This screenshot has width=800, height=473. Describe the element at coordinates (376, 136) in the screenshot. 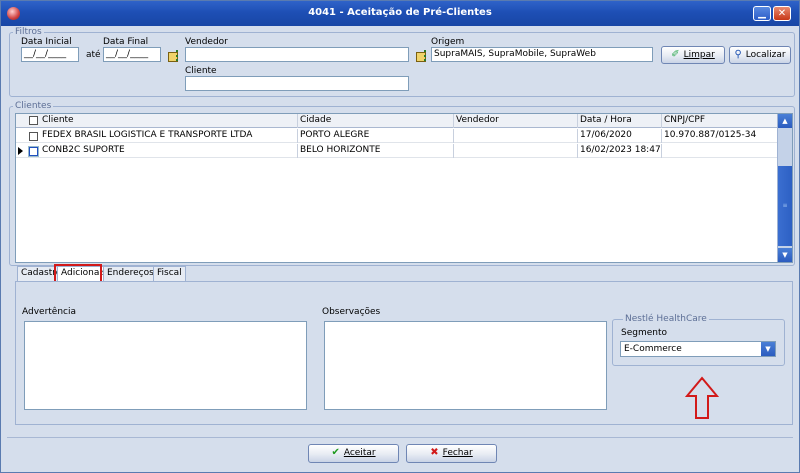

I see `cell-cidade: PORTO ALEGRE` at that location.